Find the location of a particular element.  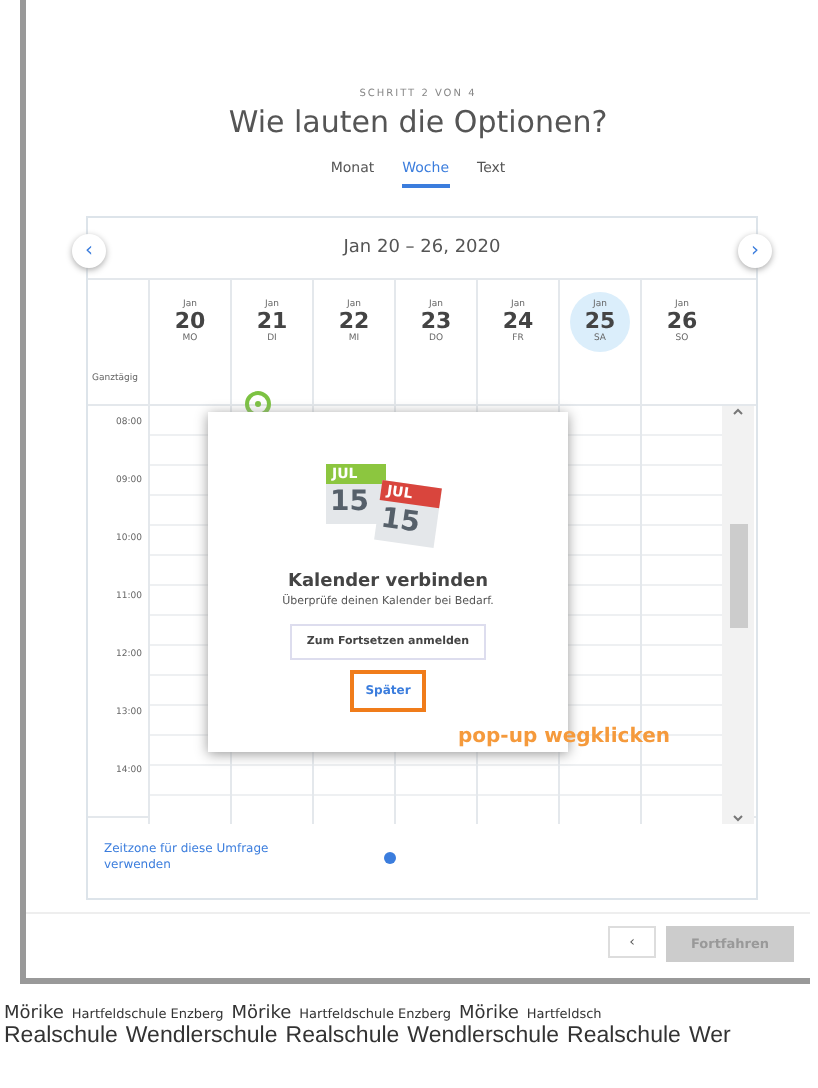

scroll-down-icon is located at coordinates (738, 818).